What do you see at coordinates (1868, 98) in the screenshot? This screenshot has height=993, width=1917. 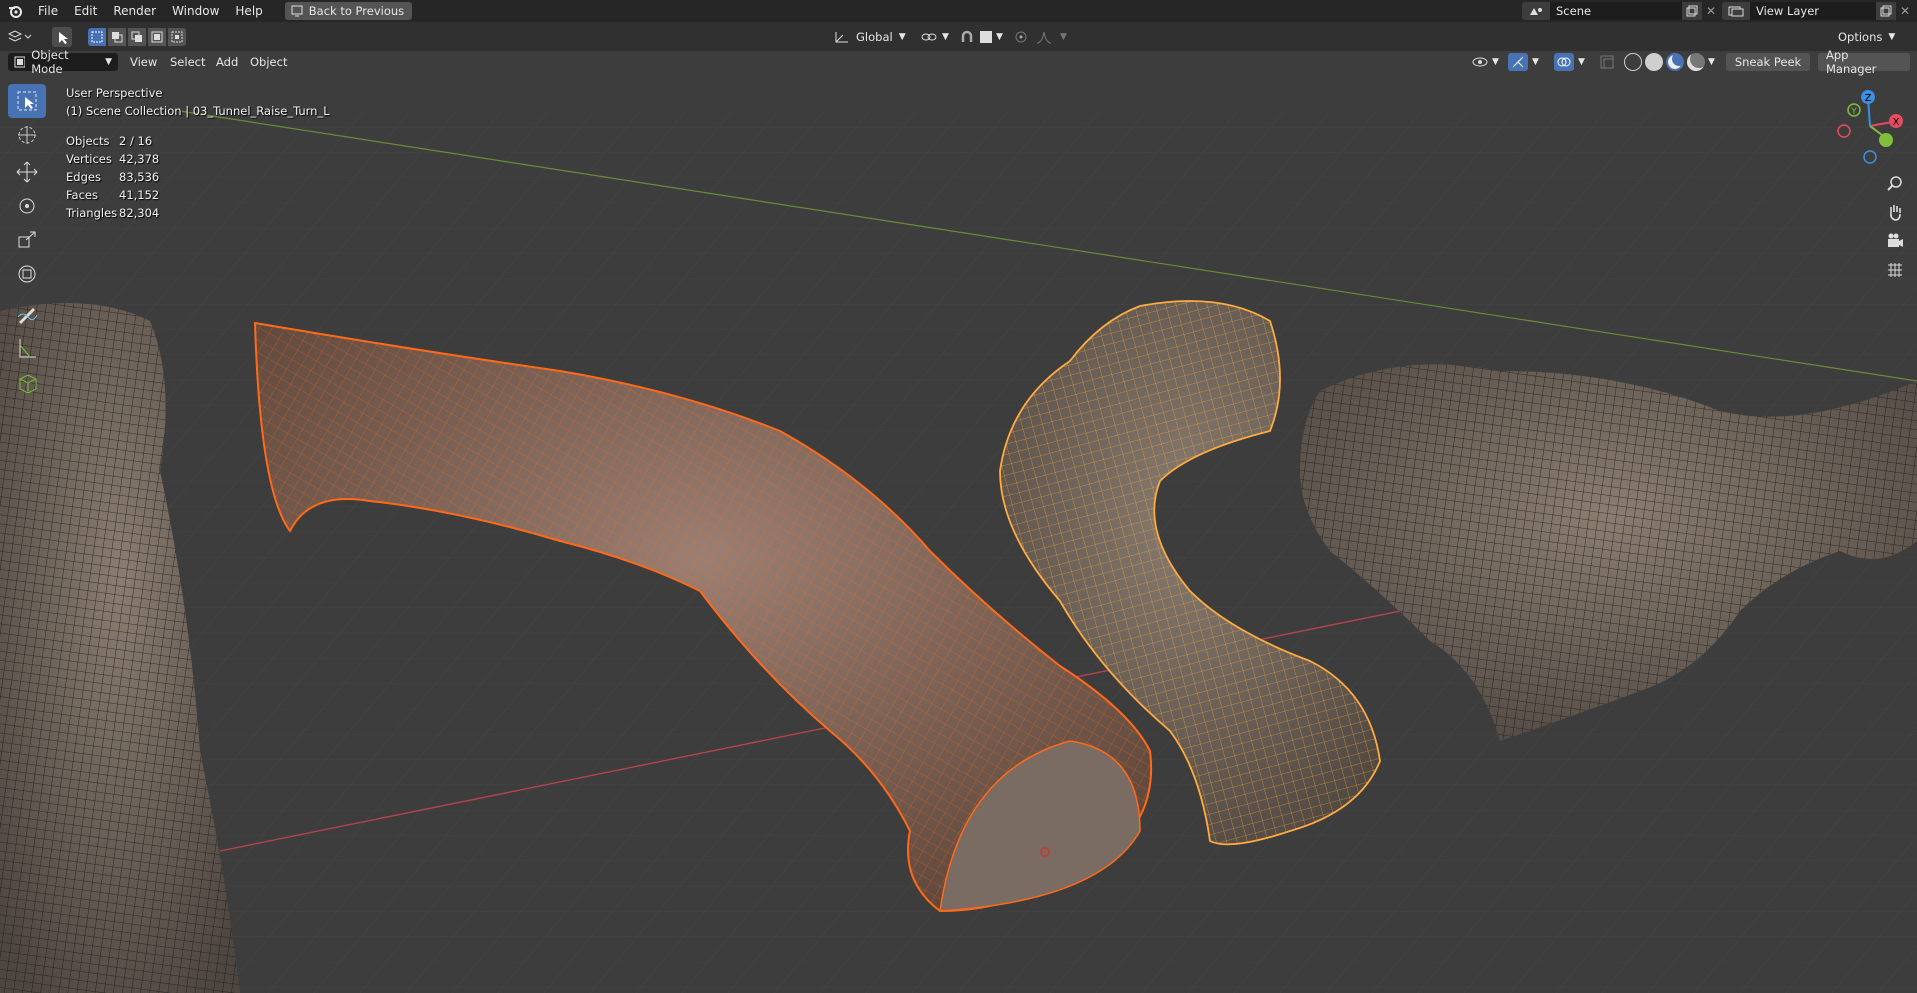 I see `svg-text: Z` at bounding box center [1868, 98].